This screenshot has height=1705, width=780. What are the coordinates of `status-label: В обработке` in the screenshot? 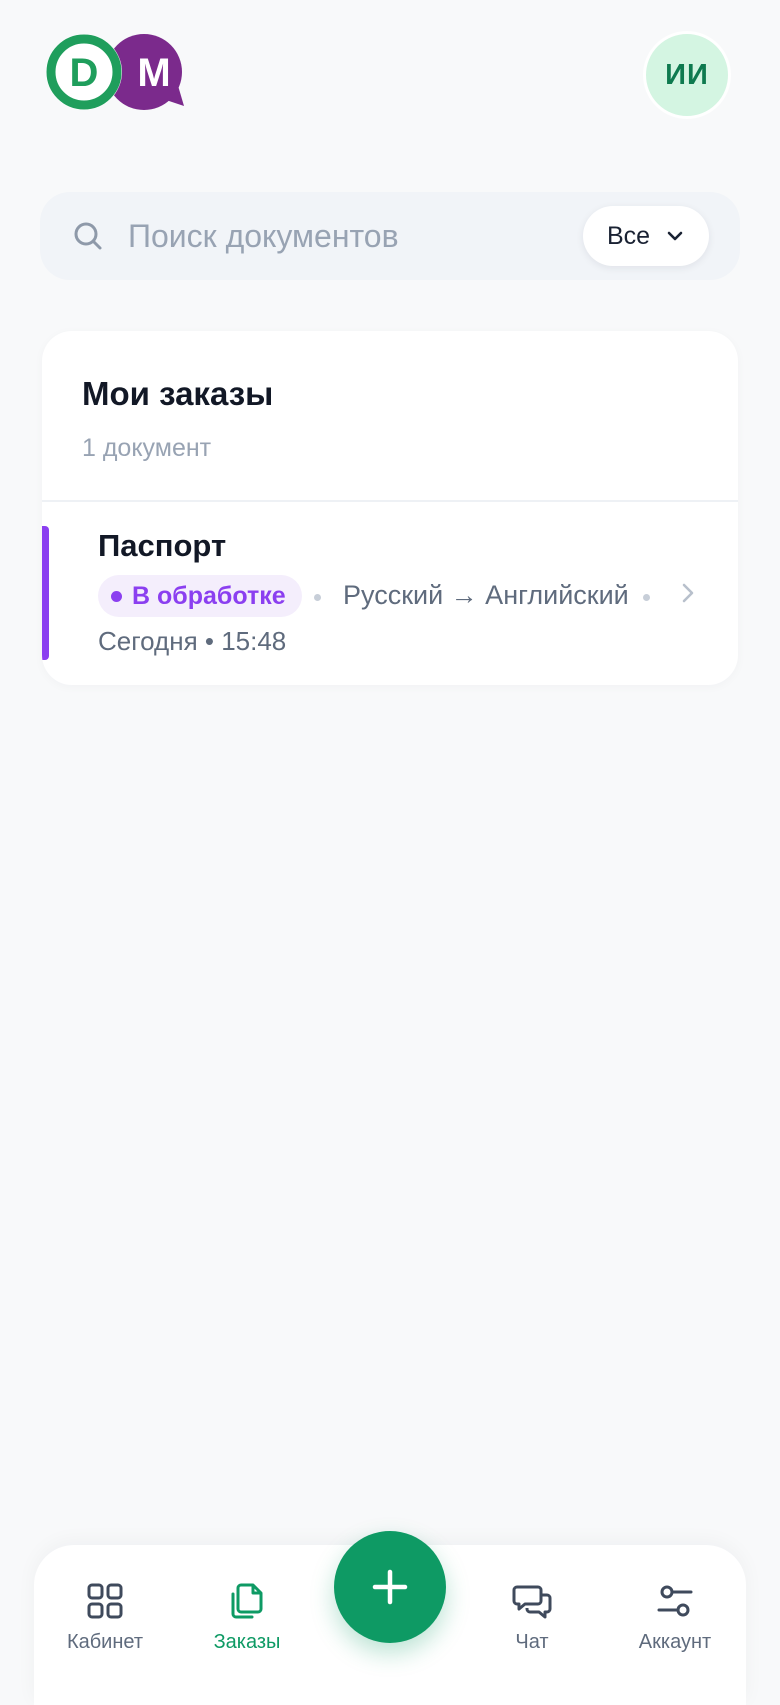 It's located at (209, 595).